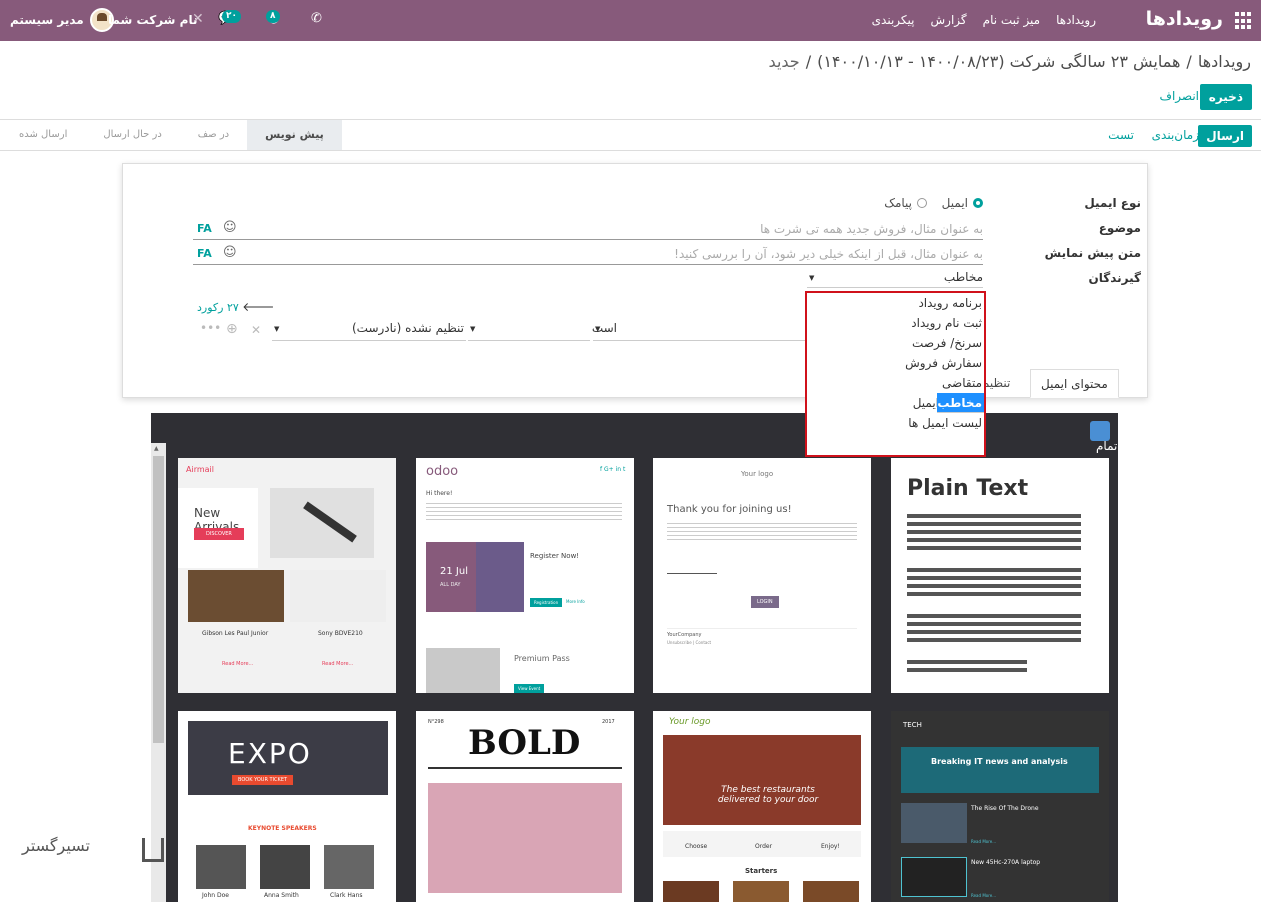 The image size is (1261, 902). I want to click on dropdown-option: ثبت نام رویداد, so click(895, 323).